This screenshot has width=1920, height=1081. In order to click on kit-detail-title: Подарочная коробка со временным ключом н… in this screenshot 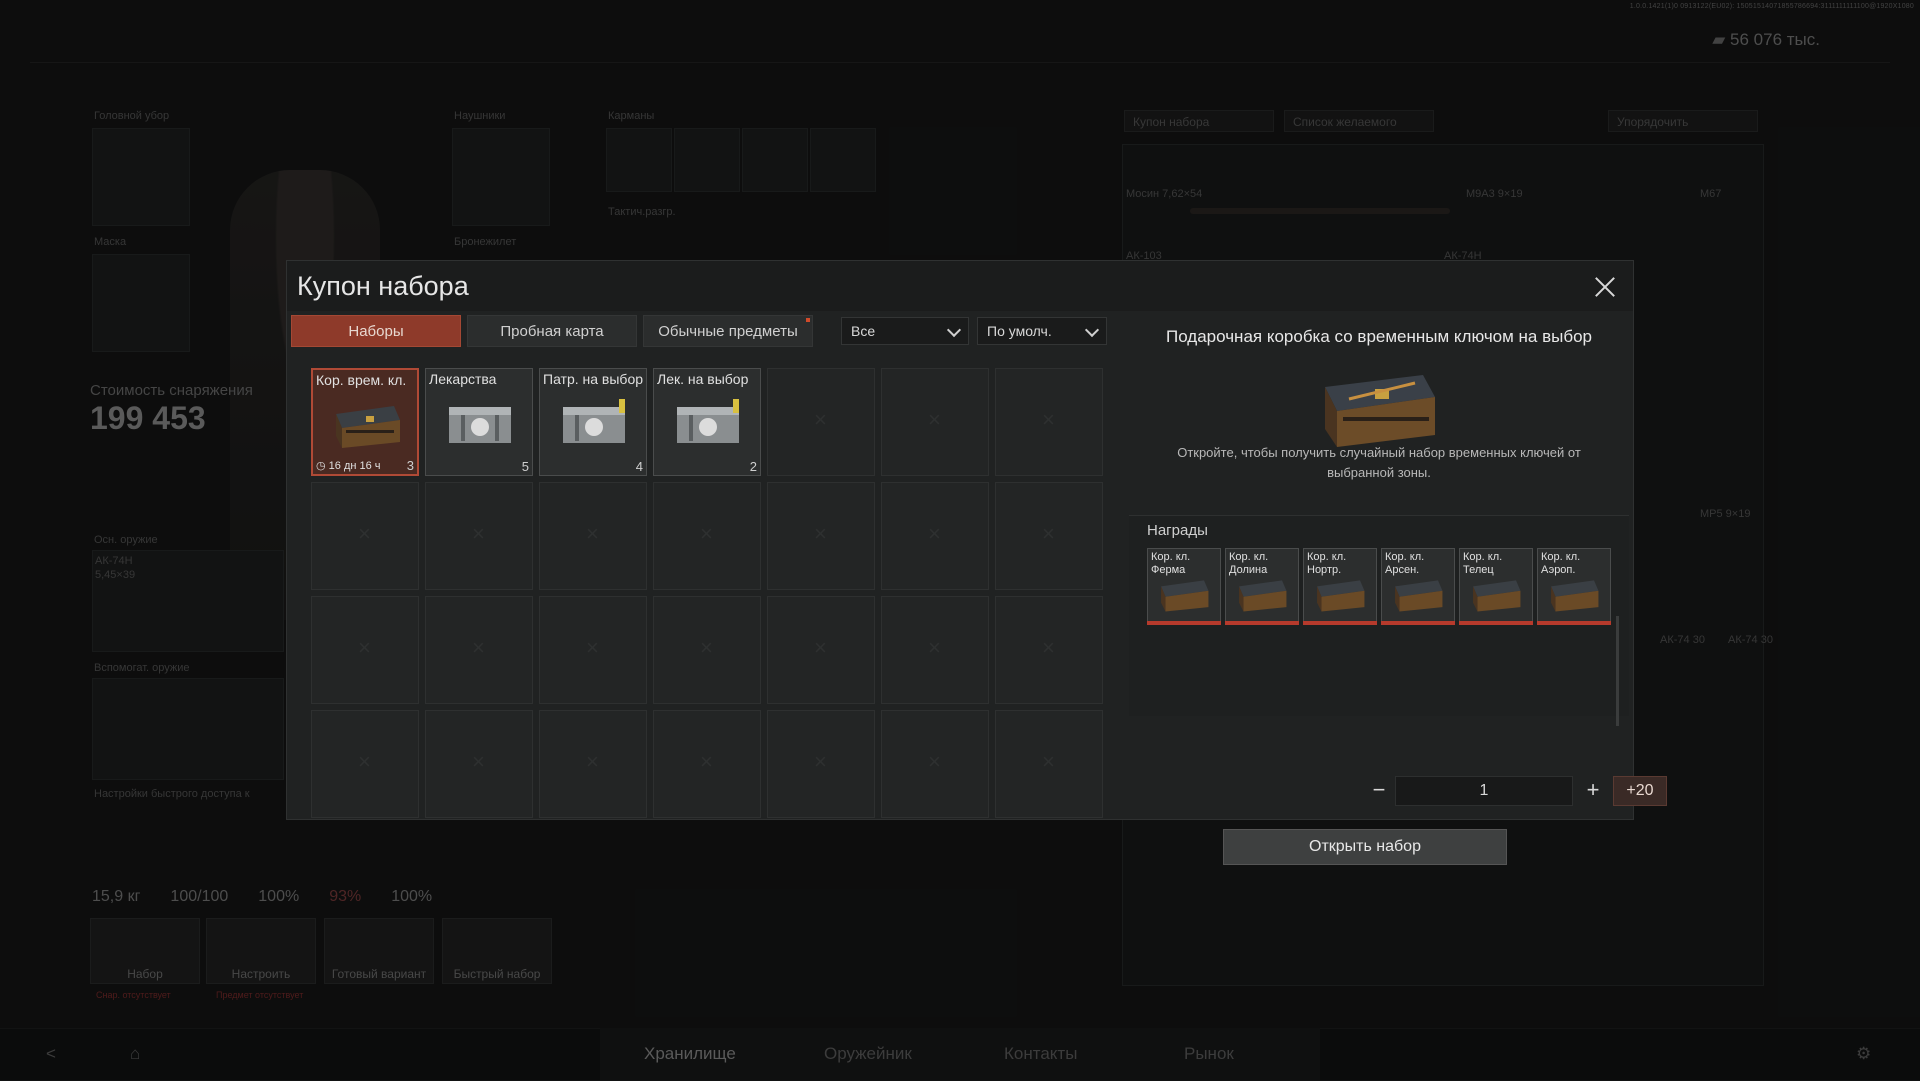, I will do `click(1379, 336)`.